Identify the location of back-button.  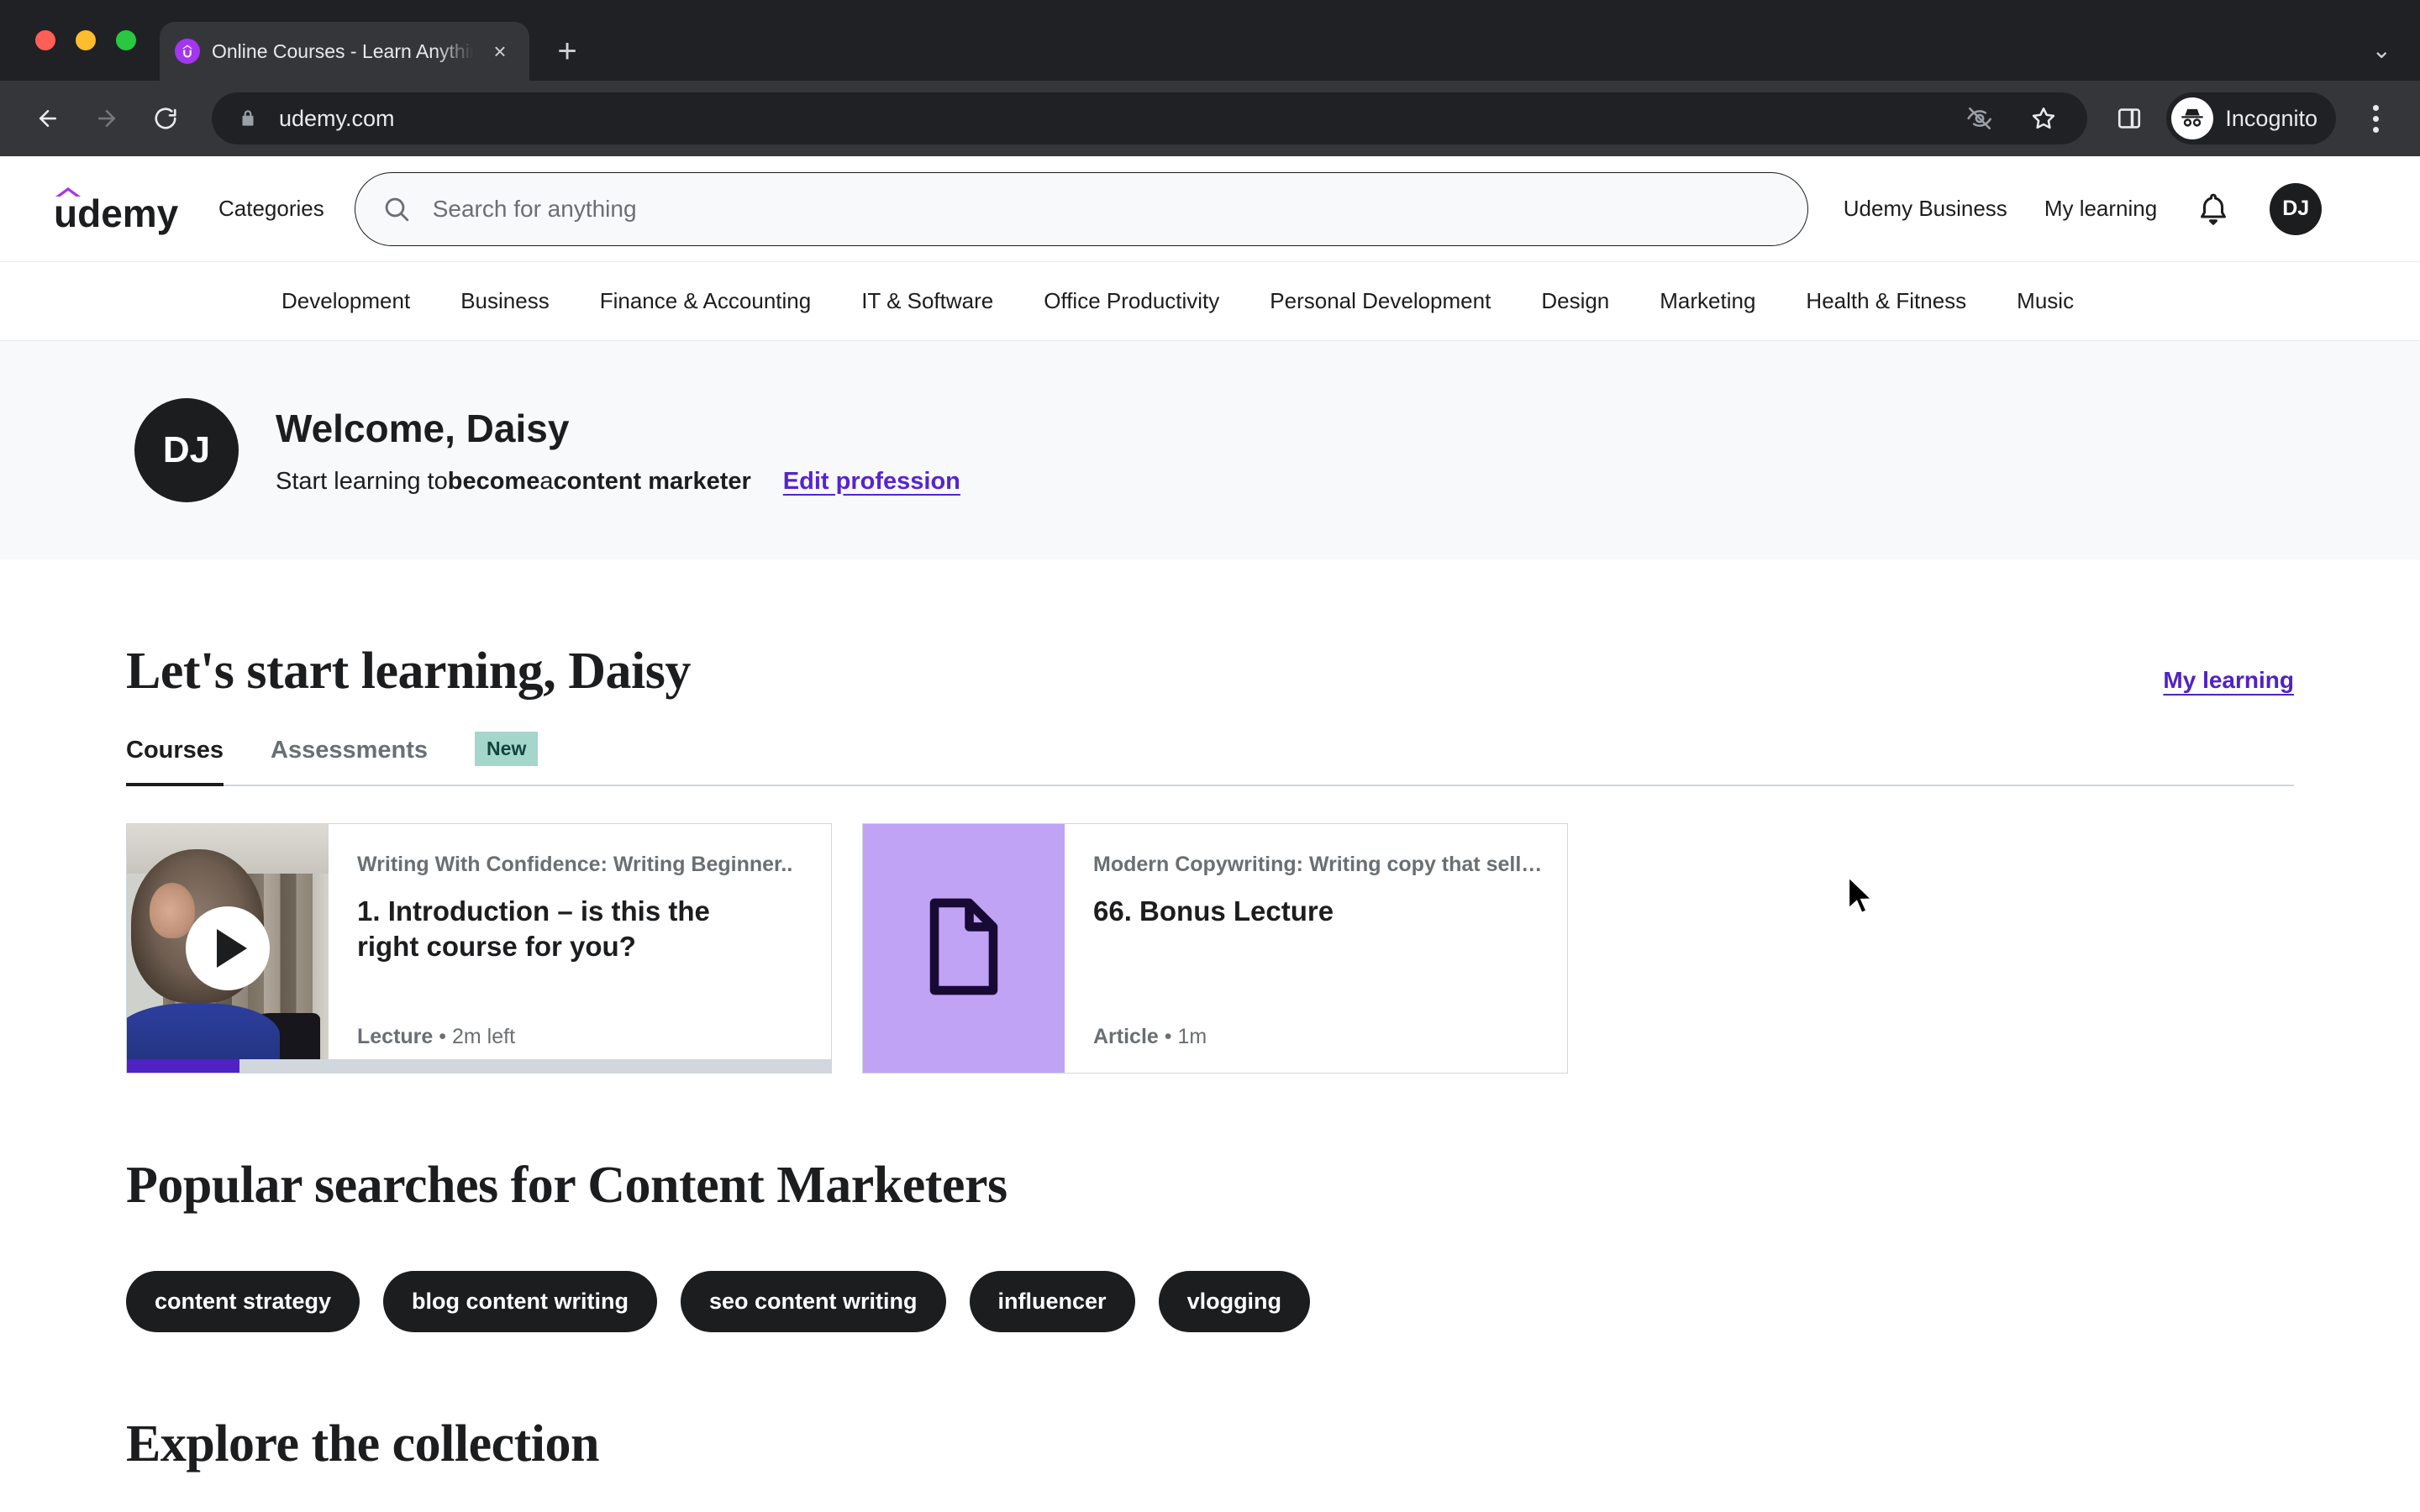
(48, 118).